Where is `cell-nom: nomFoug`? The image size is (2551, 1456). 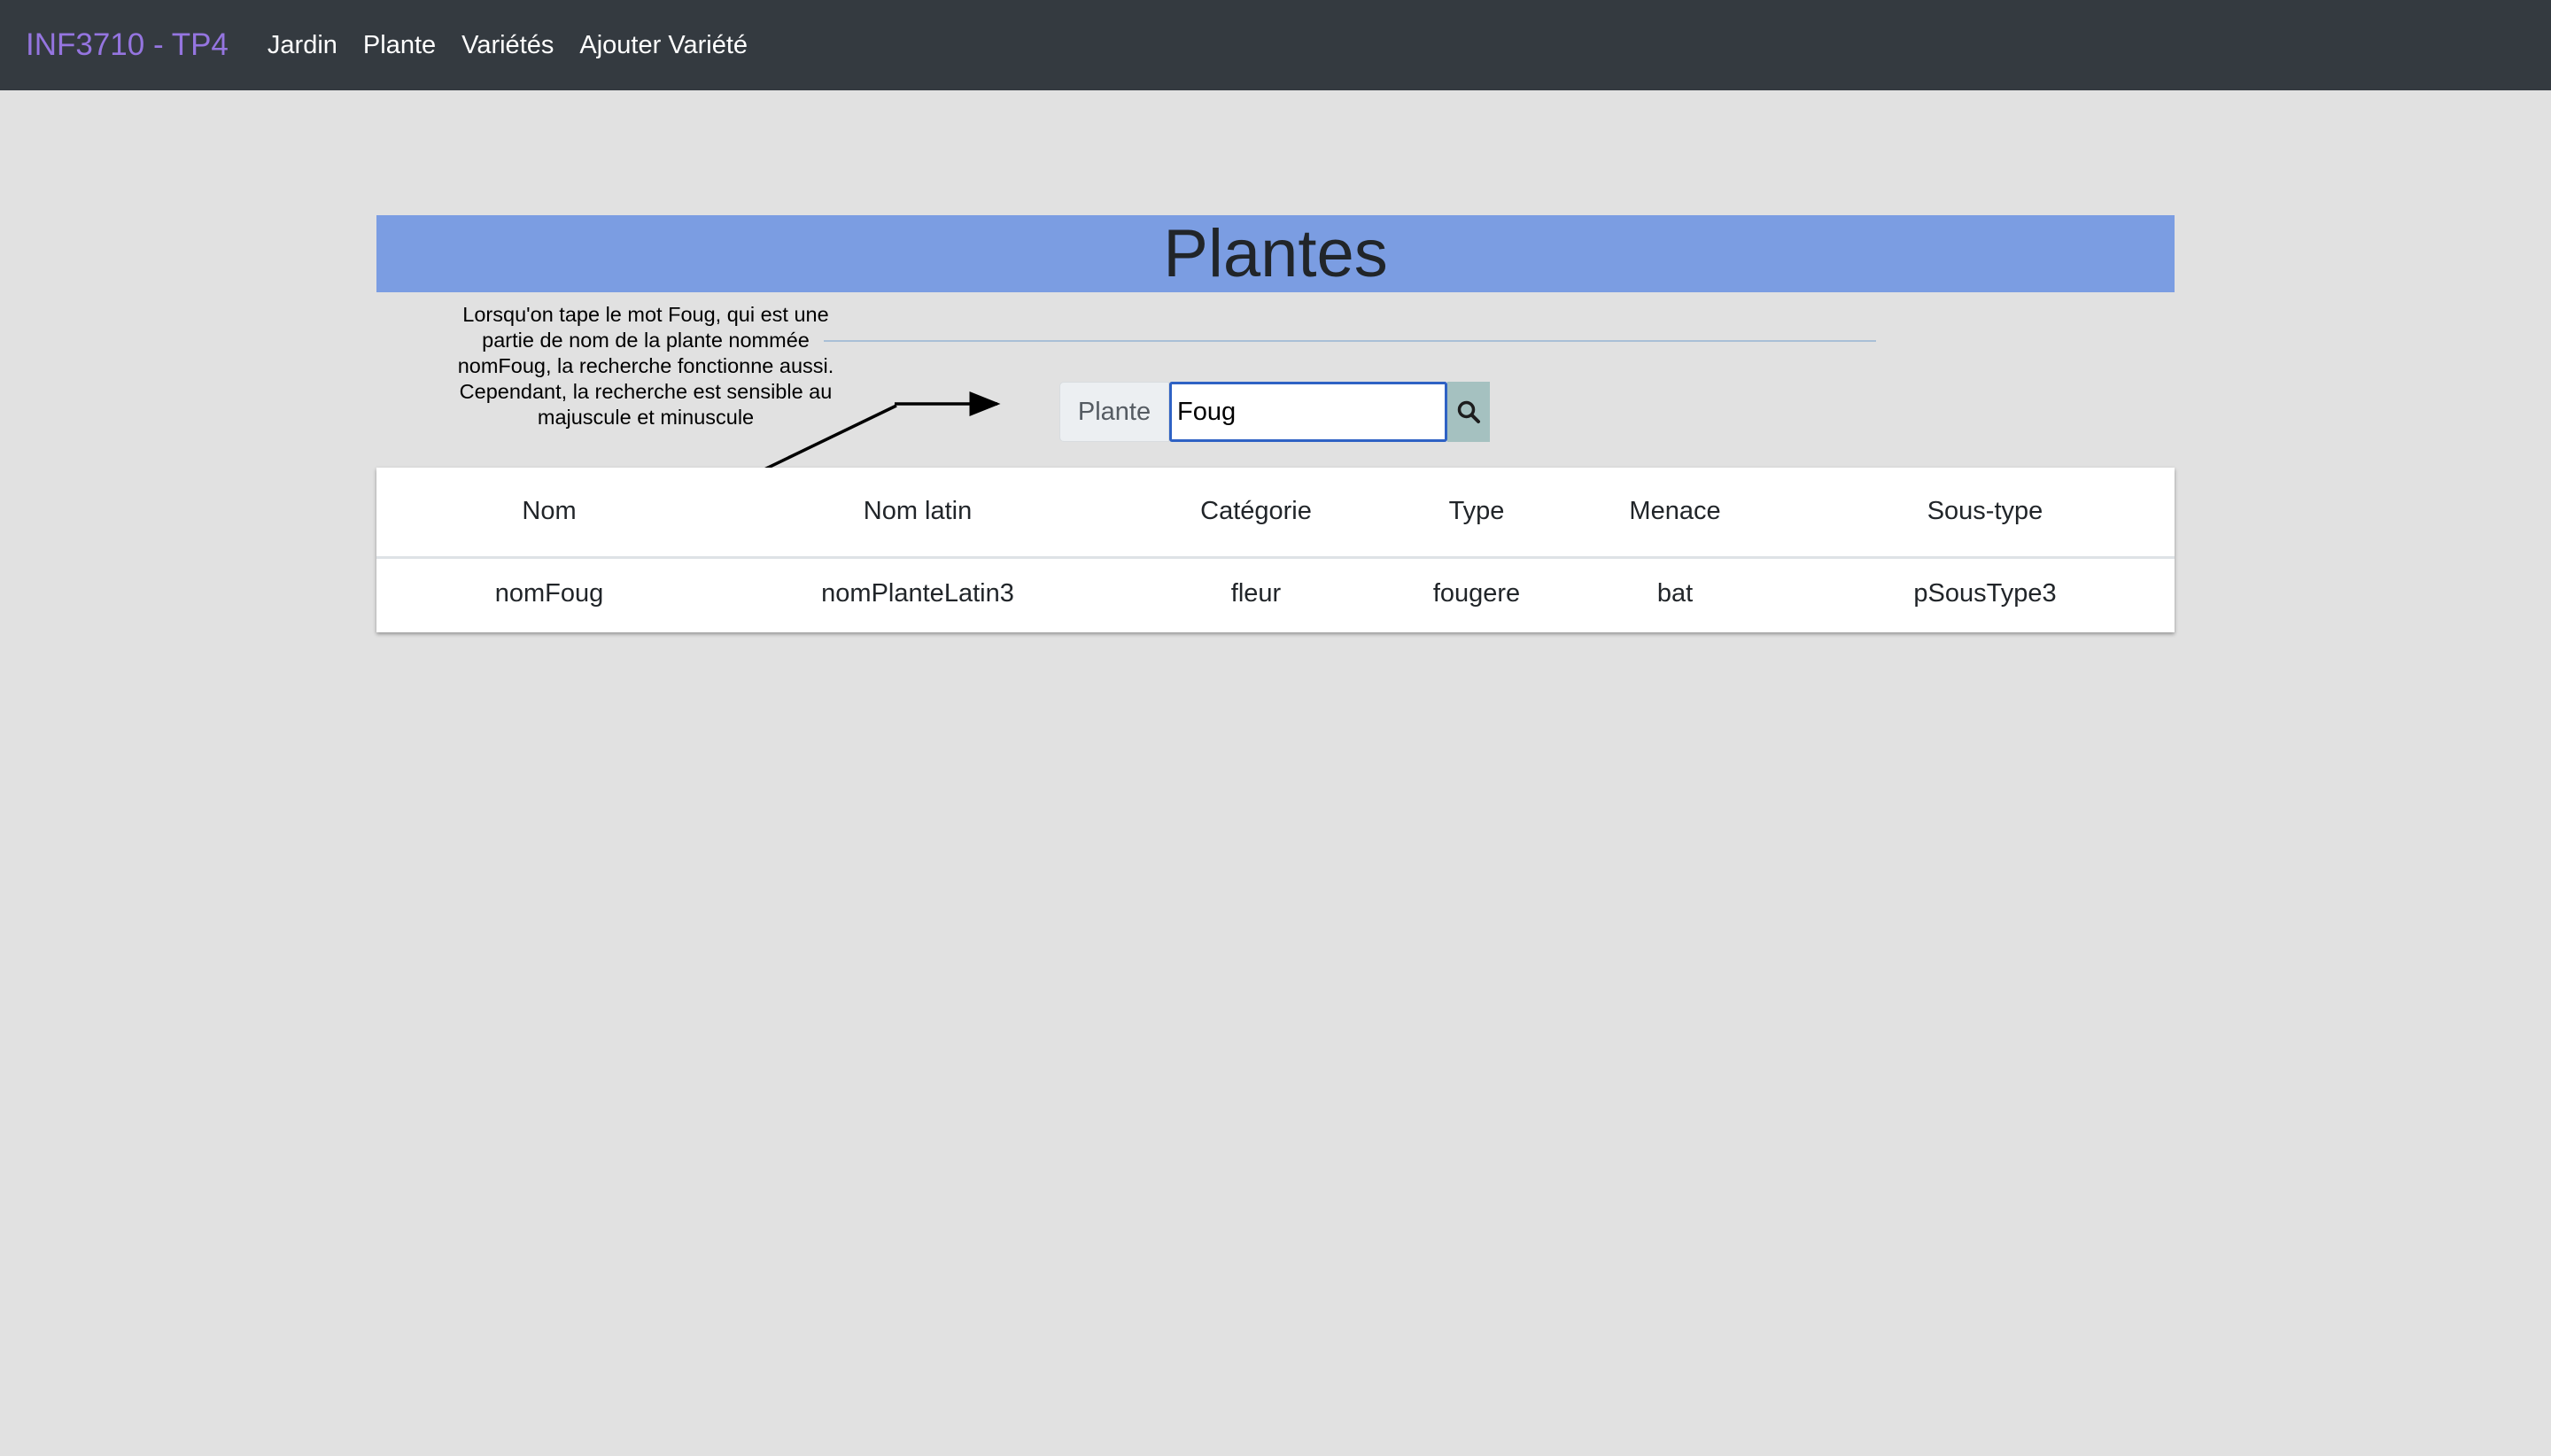
cell-nom: nomFoug is located at coordinates (549, 593).